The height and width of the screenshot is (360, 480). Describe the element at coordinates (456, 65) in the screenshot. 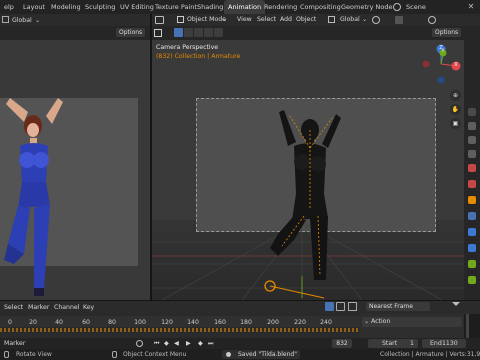

I see `gizmo-x-label: X` at that location.